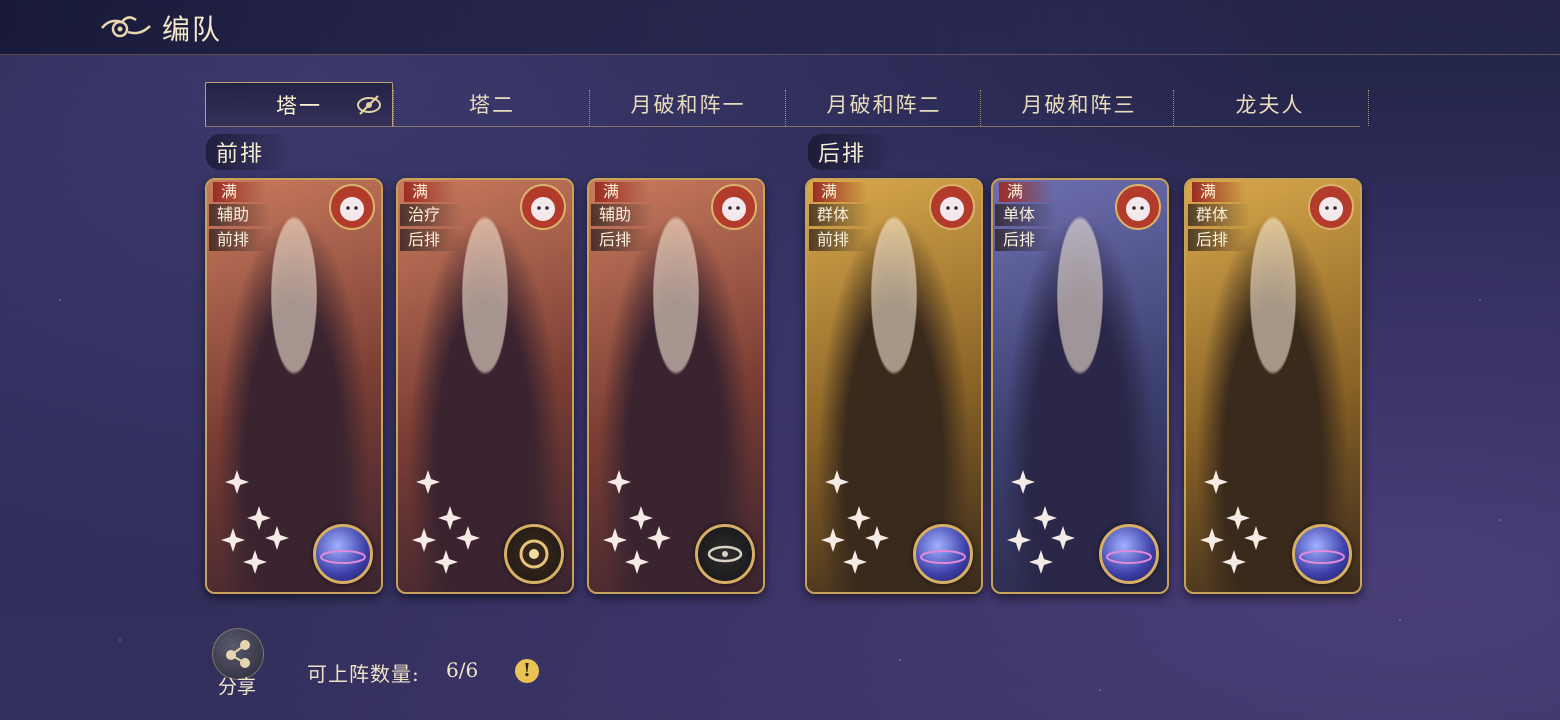  I want to click on character-card: 满群体 后排, so click(1273, 386).